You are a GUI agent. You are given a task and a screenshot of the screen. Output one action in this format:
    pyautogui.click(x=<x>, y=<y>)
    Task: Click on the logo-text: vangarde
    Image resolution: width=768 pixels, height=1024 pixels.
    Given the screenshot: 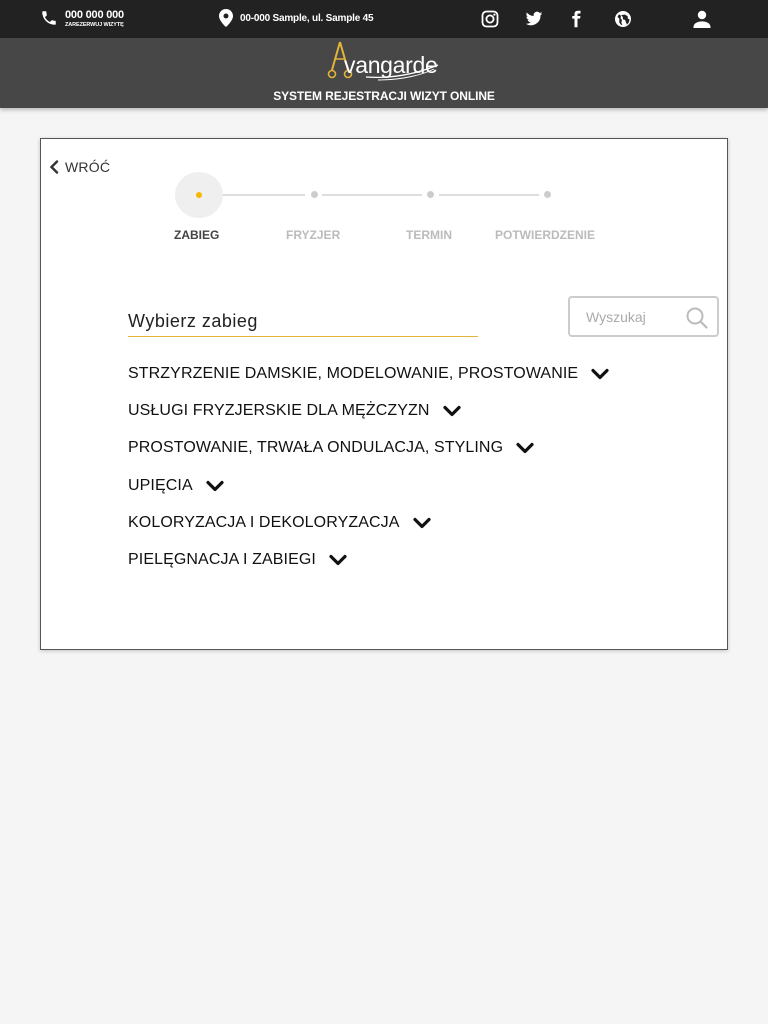 What is the action you would take?
    pyautogui.click(x=391, y=65)
    